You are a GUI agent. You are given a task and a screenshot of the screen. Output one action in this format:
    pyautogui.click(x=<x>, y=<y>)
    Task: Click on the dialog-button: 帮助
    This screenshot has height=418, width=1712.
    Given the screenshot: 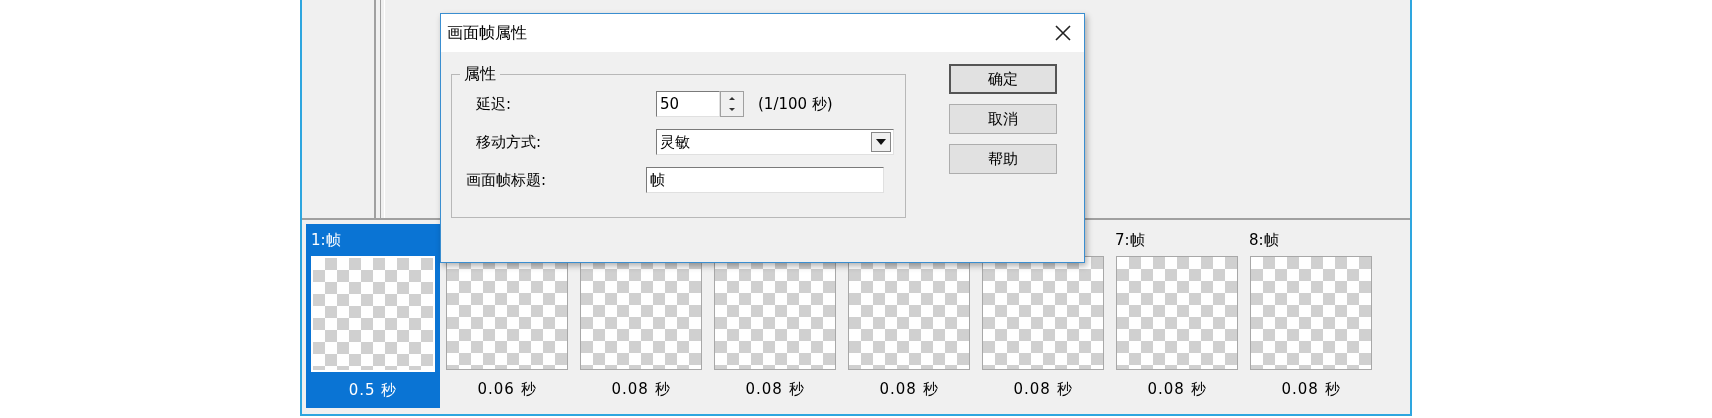 What is the action you would take?
    pyautogui.click(x=1003, y=159)
    